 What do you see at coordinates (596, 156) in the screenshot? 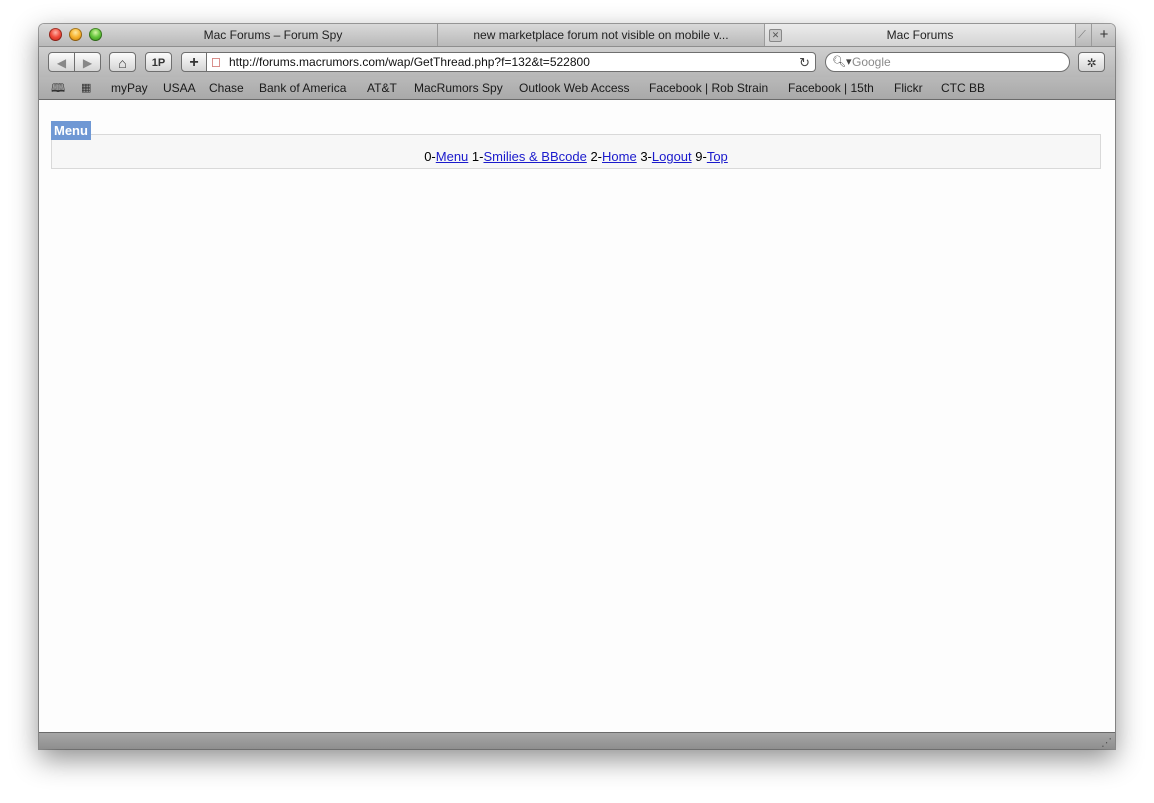
I see `home-key: 2-` at bounding box center [596, 156].